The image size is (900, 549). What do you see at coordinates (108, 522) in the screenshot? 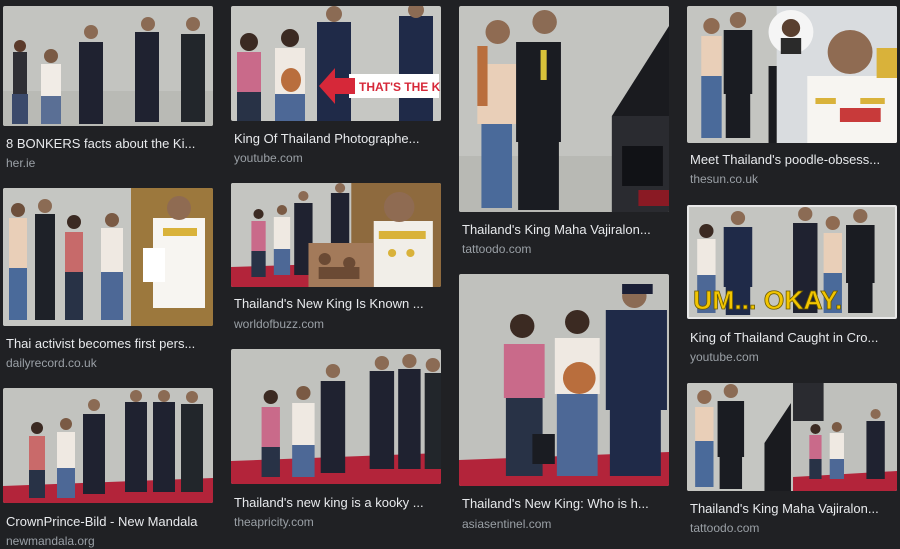
I see `result-title: CrownPrince-Bild - New Mandala` at bounding box center [108, 522].